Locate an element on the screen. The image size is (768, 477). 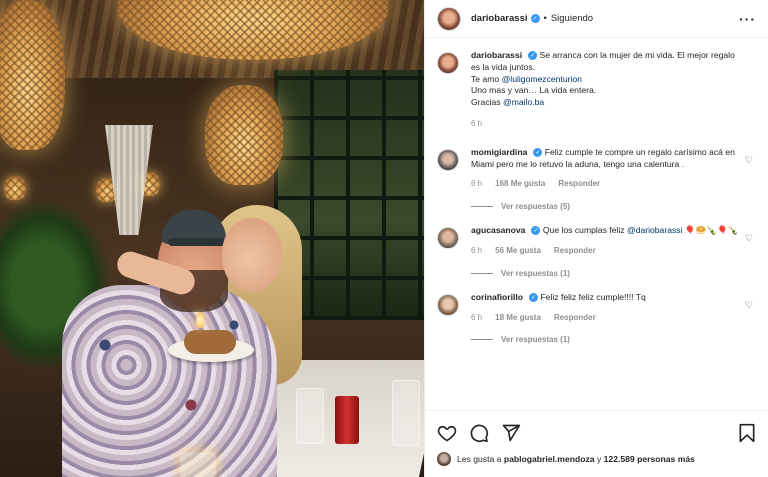
save-bookmark-icon is located at coordinates (747, 433).